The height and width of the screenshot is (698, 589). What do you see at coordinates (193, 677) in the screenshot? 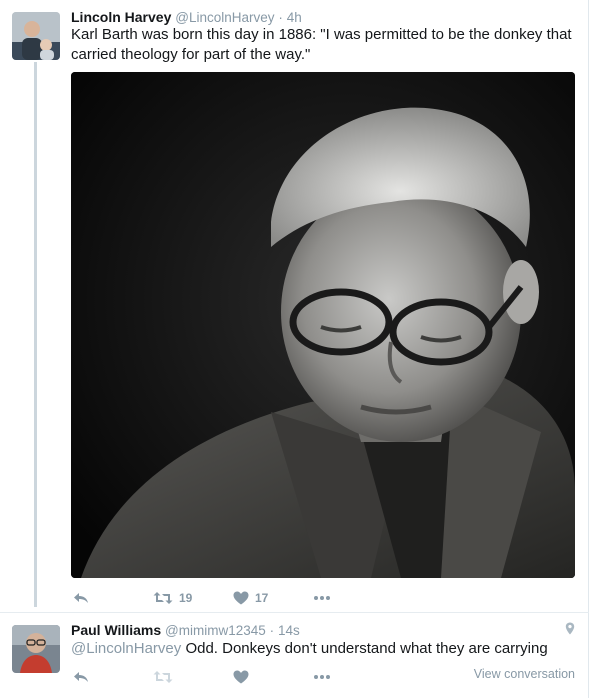
I see `tweet2-retweet-button` at bounding box center [193, 677].